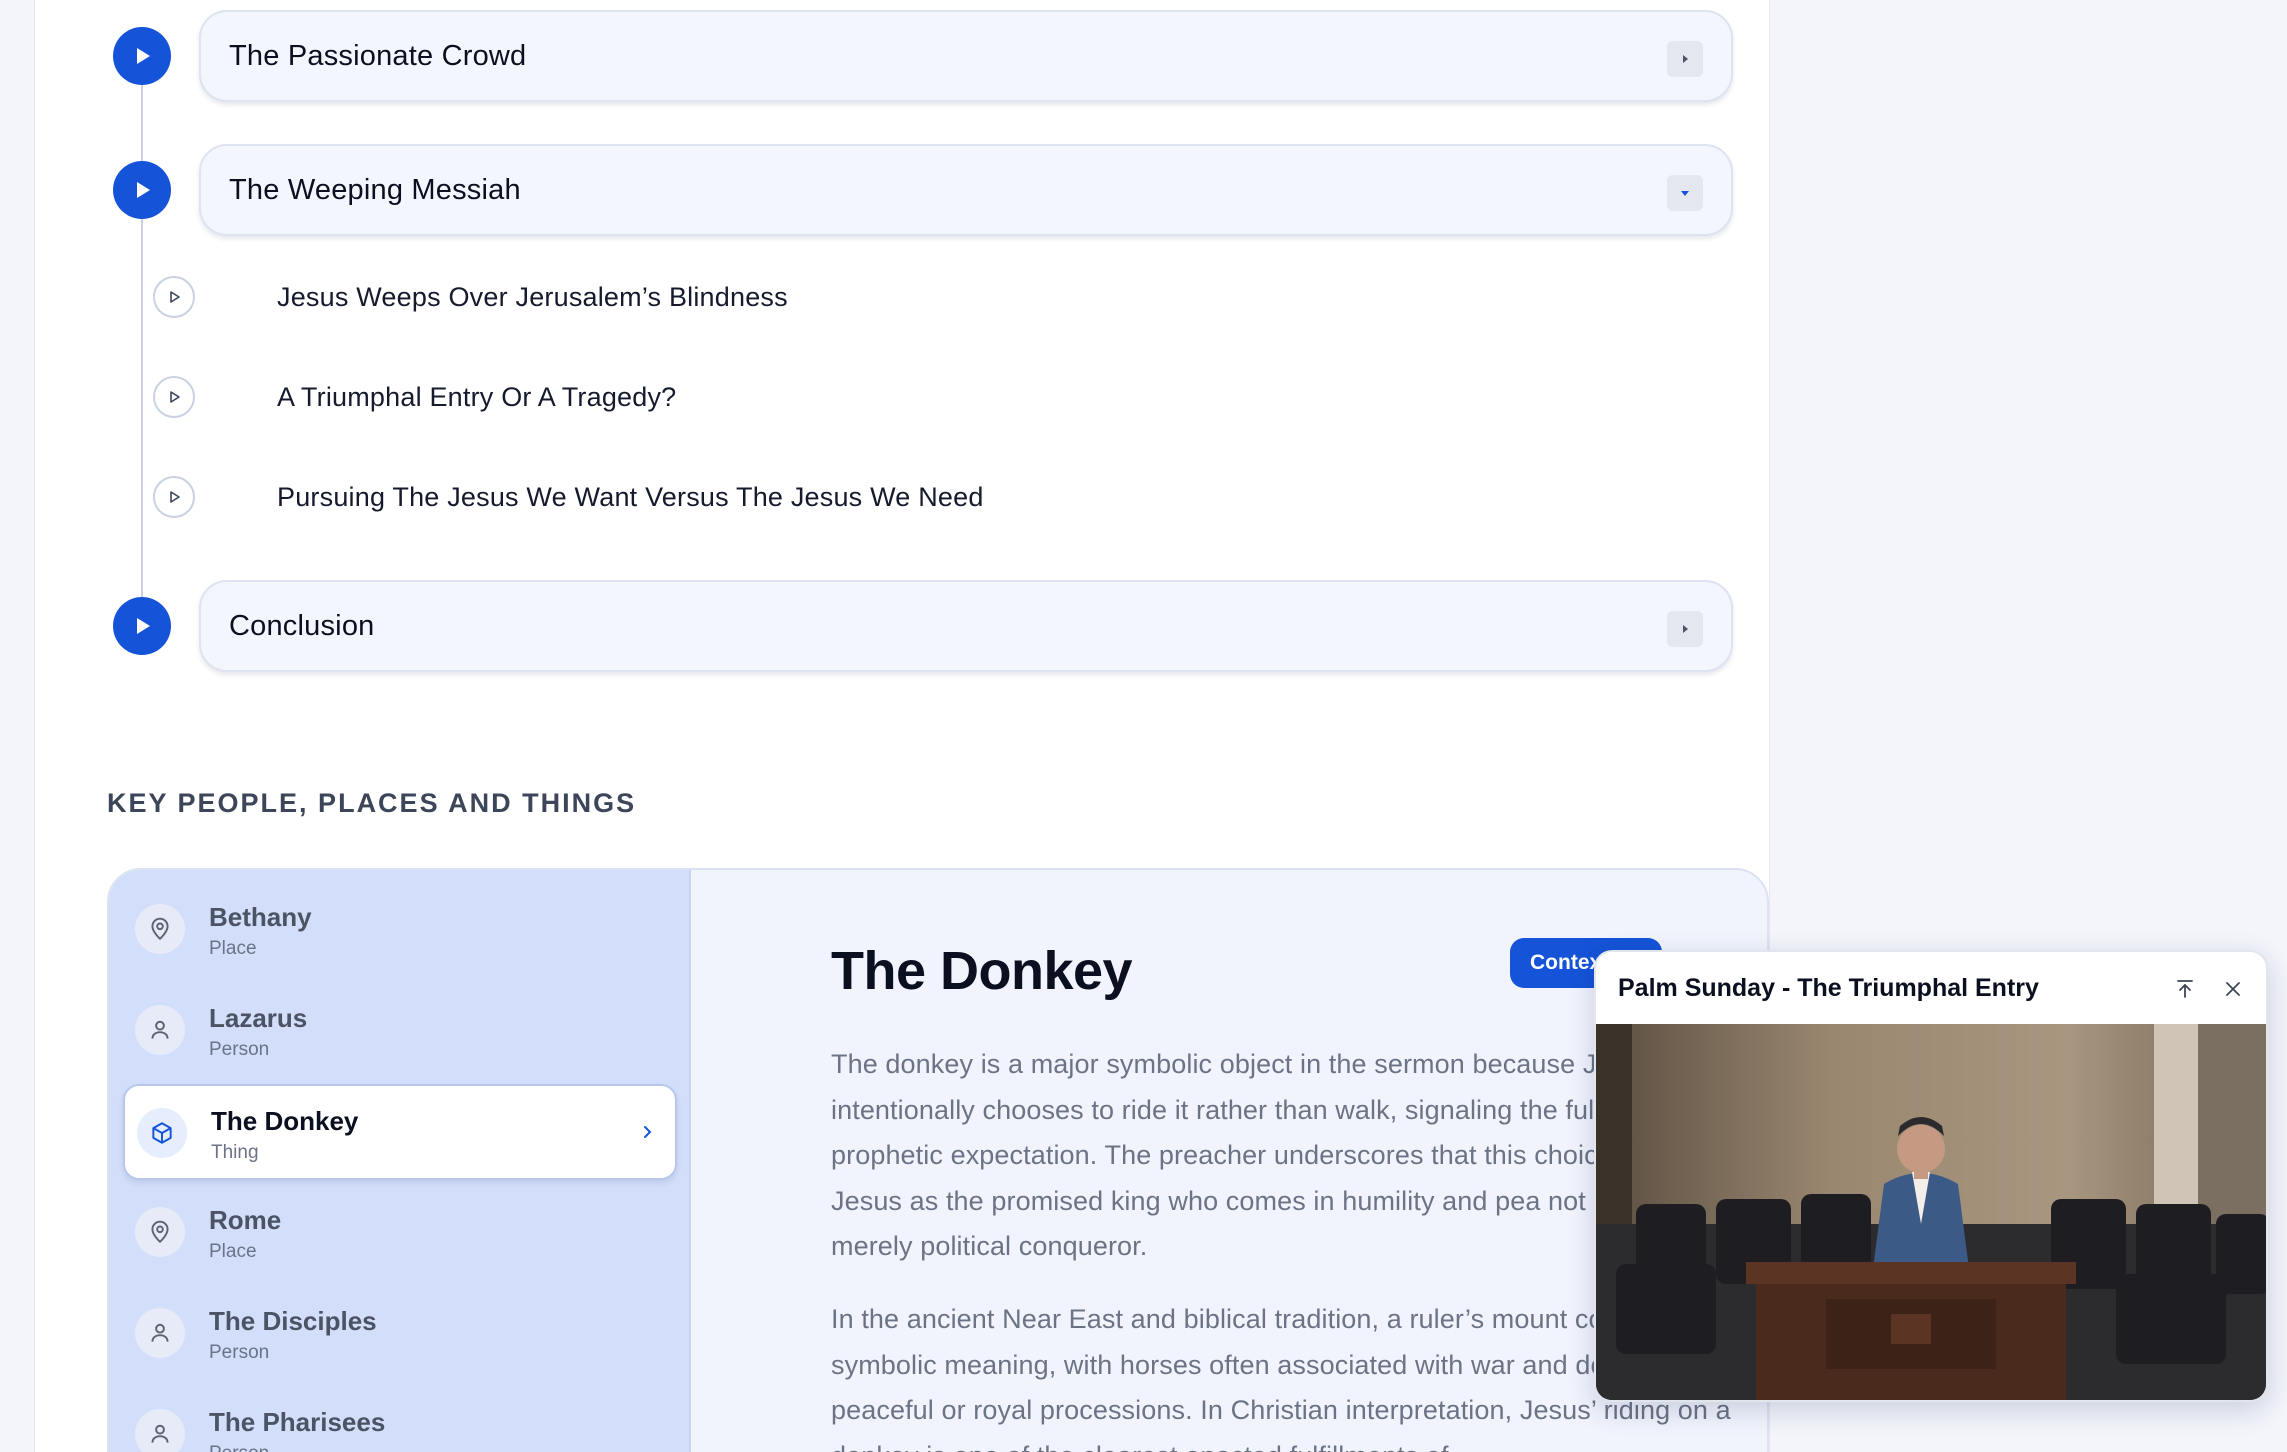 This screenshot has width=2287, height=1452. Describe the element at coordinates (302, 626) in the screenshot. I see `section-title: Conclusion` at that location.